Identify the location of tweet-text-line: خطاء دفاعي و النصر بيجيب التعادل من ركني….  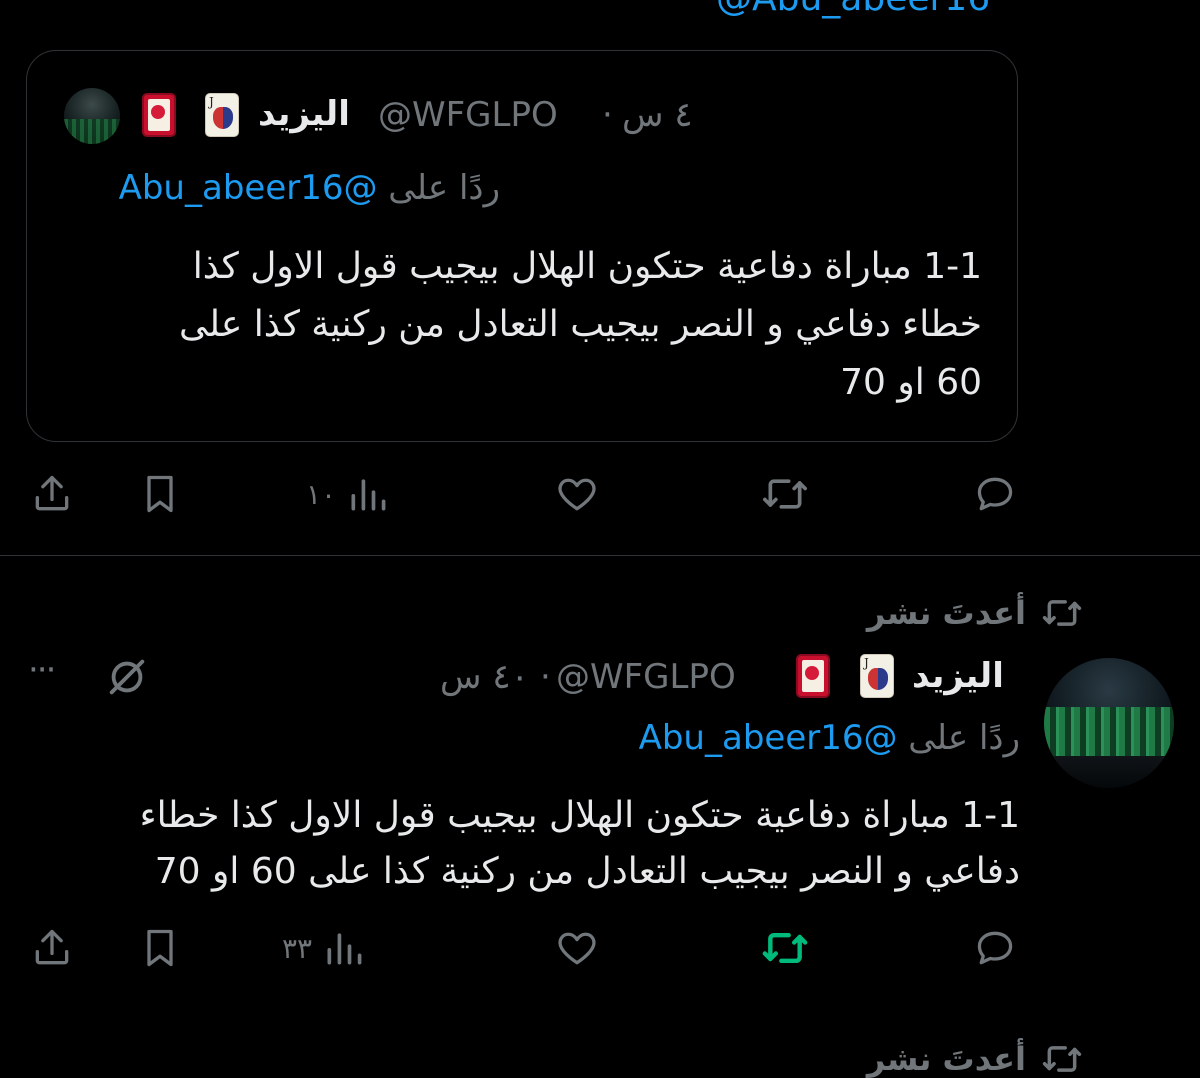
(580, 324).